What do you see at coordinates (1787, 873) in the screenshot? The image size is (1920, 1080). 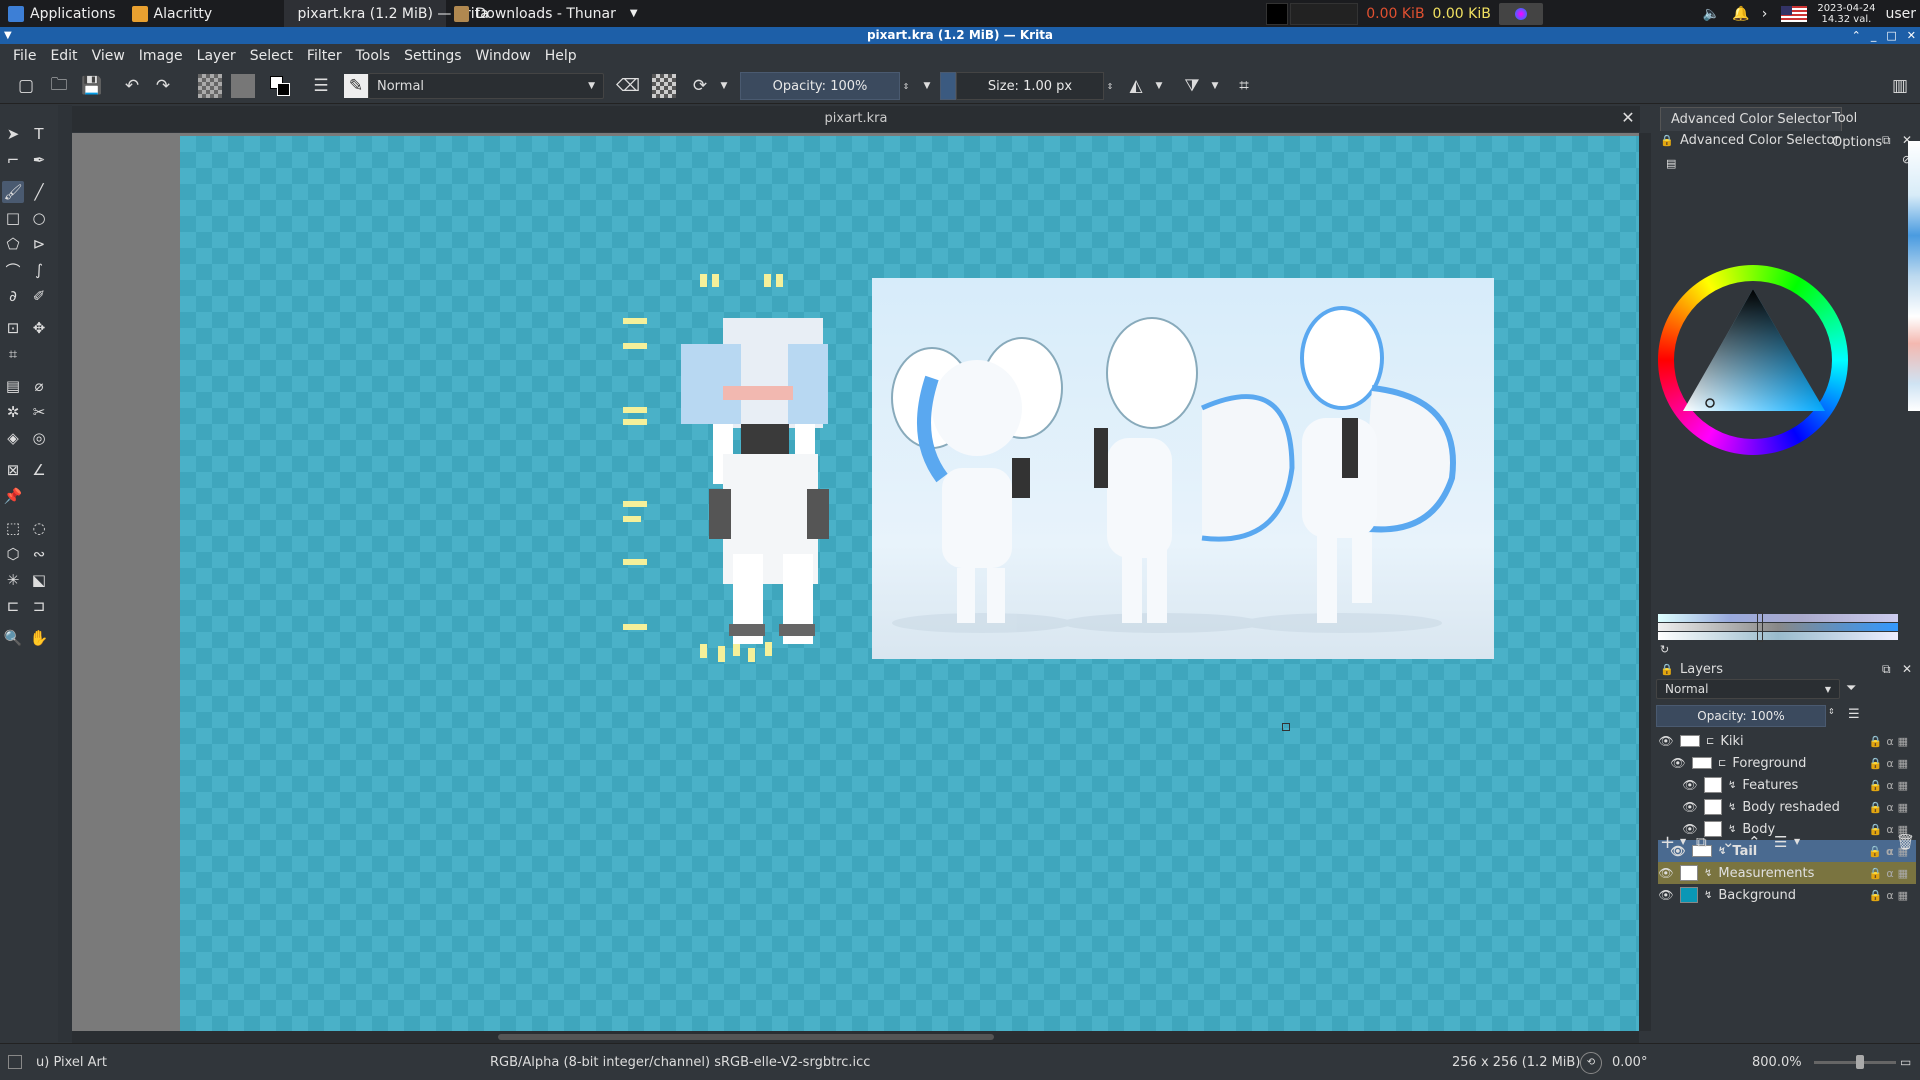 I see `layer-row: 👁 ↯ Measurements 🔒α▦` at bounding box center [1787, 873].